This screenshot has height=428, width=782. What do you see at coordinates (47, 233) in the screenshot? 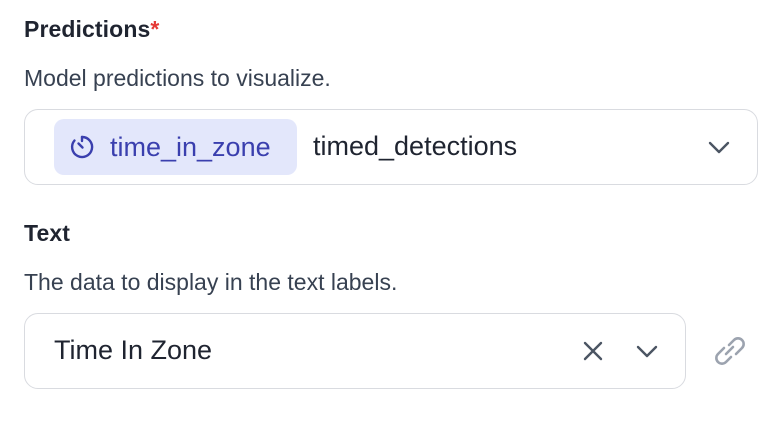
I see `text-title: Text` at bounding box center [47, 233].